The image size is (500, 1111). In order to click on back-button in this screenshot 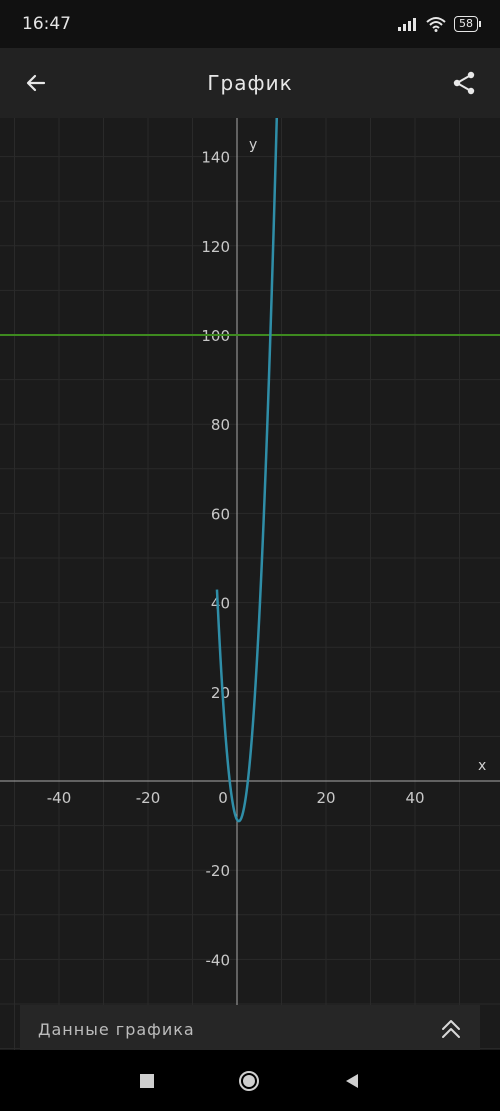, I will do `click(36, 83)`.